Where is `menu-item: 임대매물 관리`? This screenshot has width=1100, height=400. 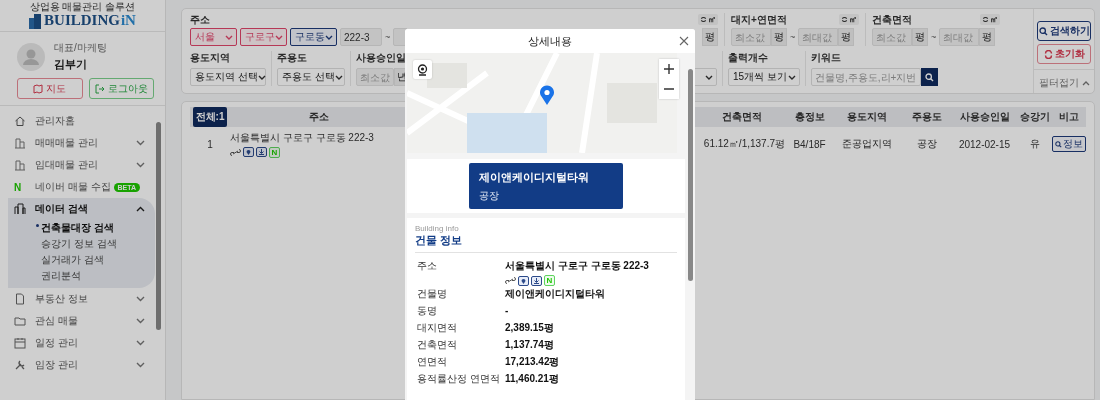 menu-item: 임대매물 관리 is located at coordinates (77, 165).